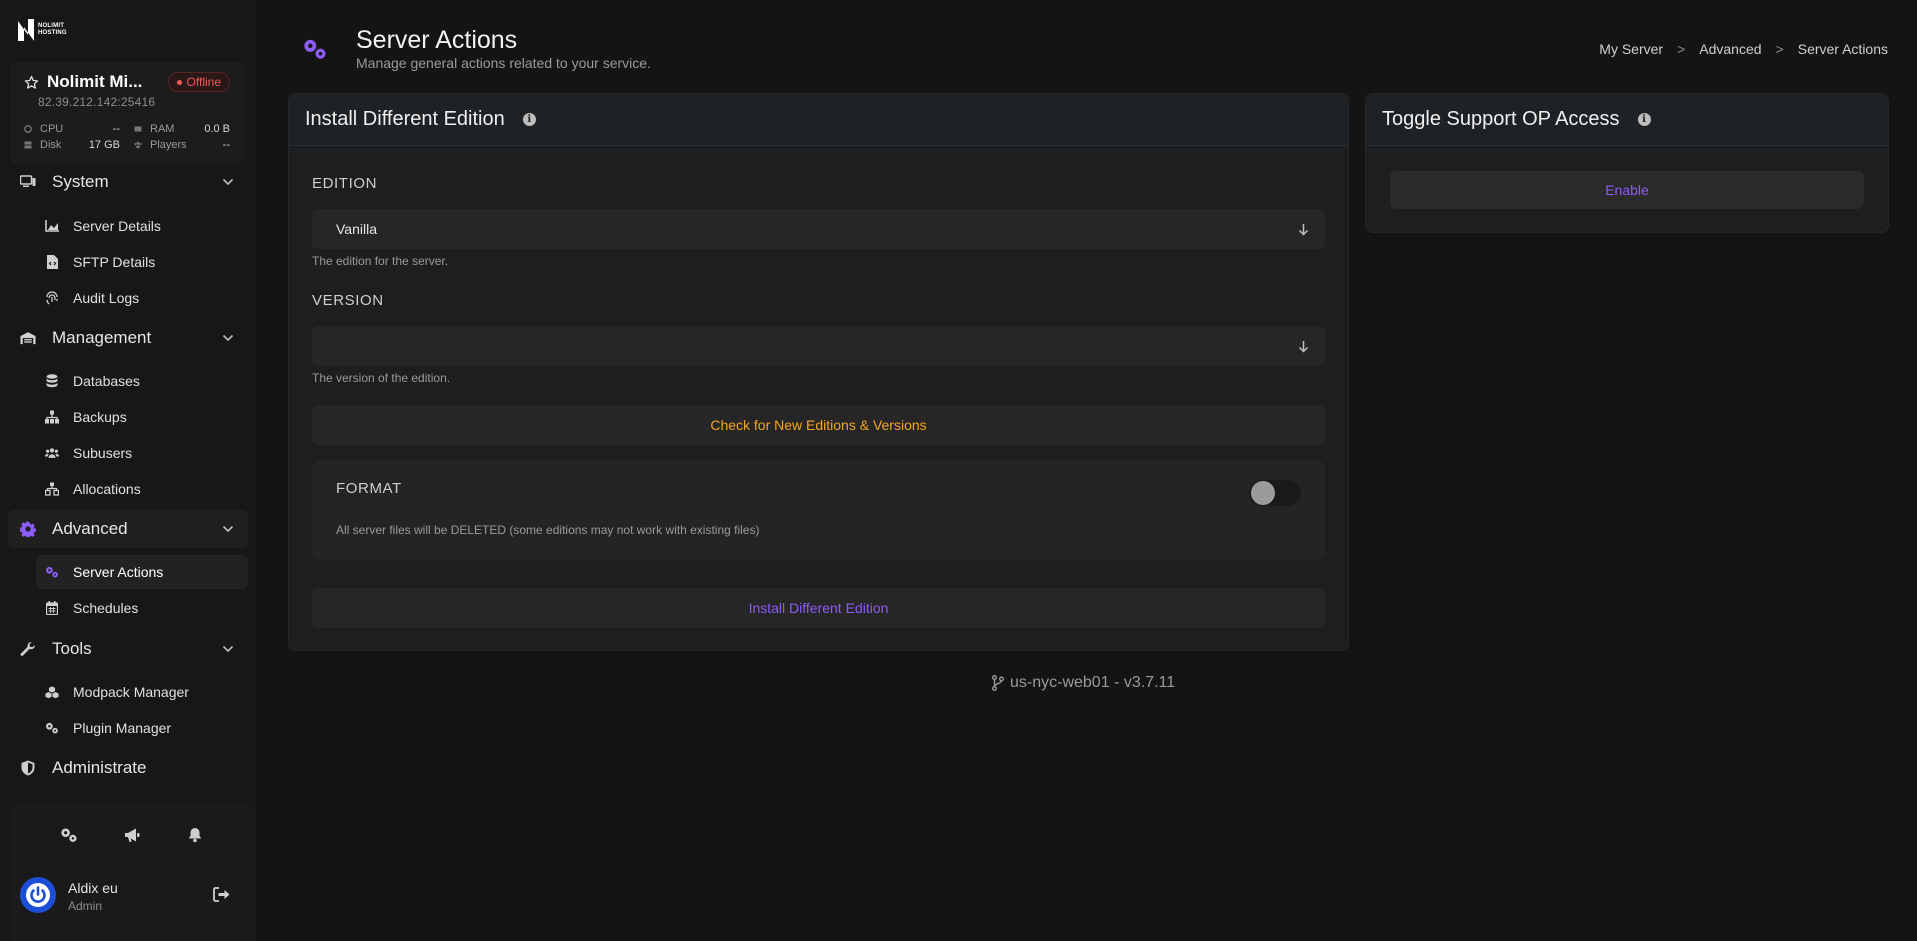 The height and width of the screenshot is (941, 1917). What do you see at coordinates (142, 226) in the screenshot?
I see `sidebar-item-server-details: Server Details` at bounding box center [142, 226].